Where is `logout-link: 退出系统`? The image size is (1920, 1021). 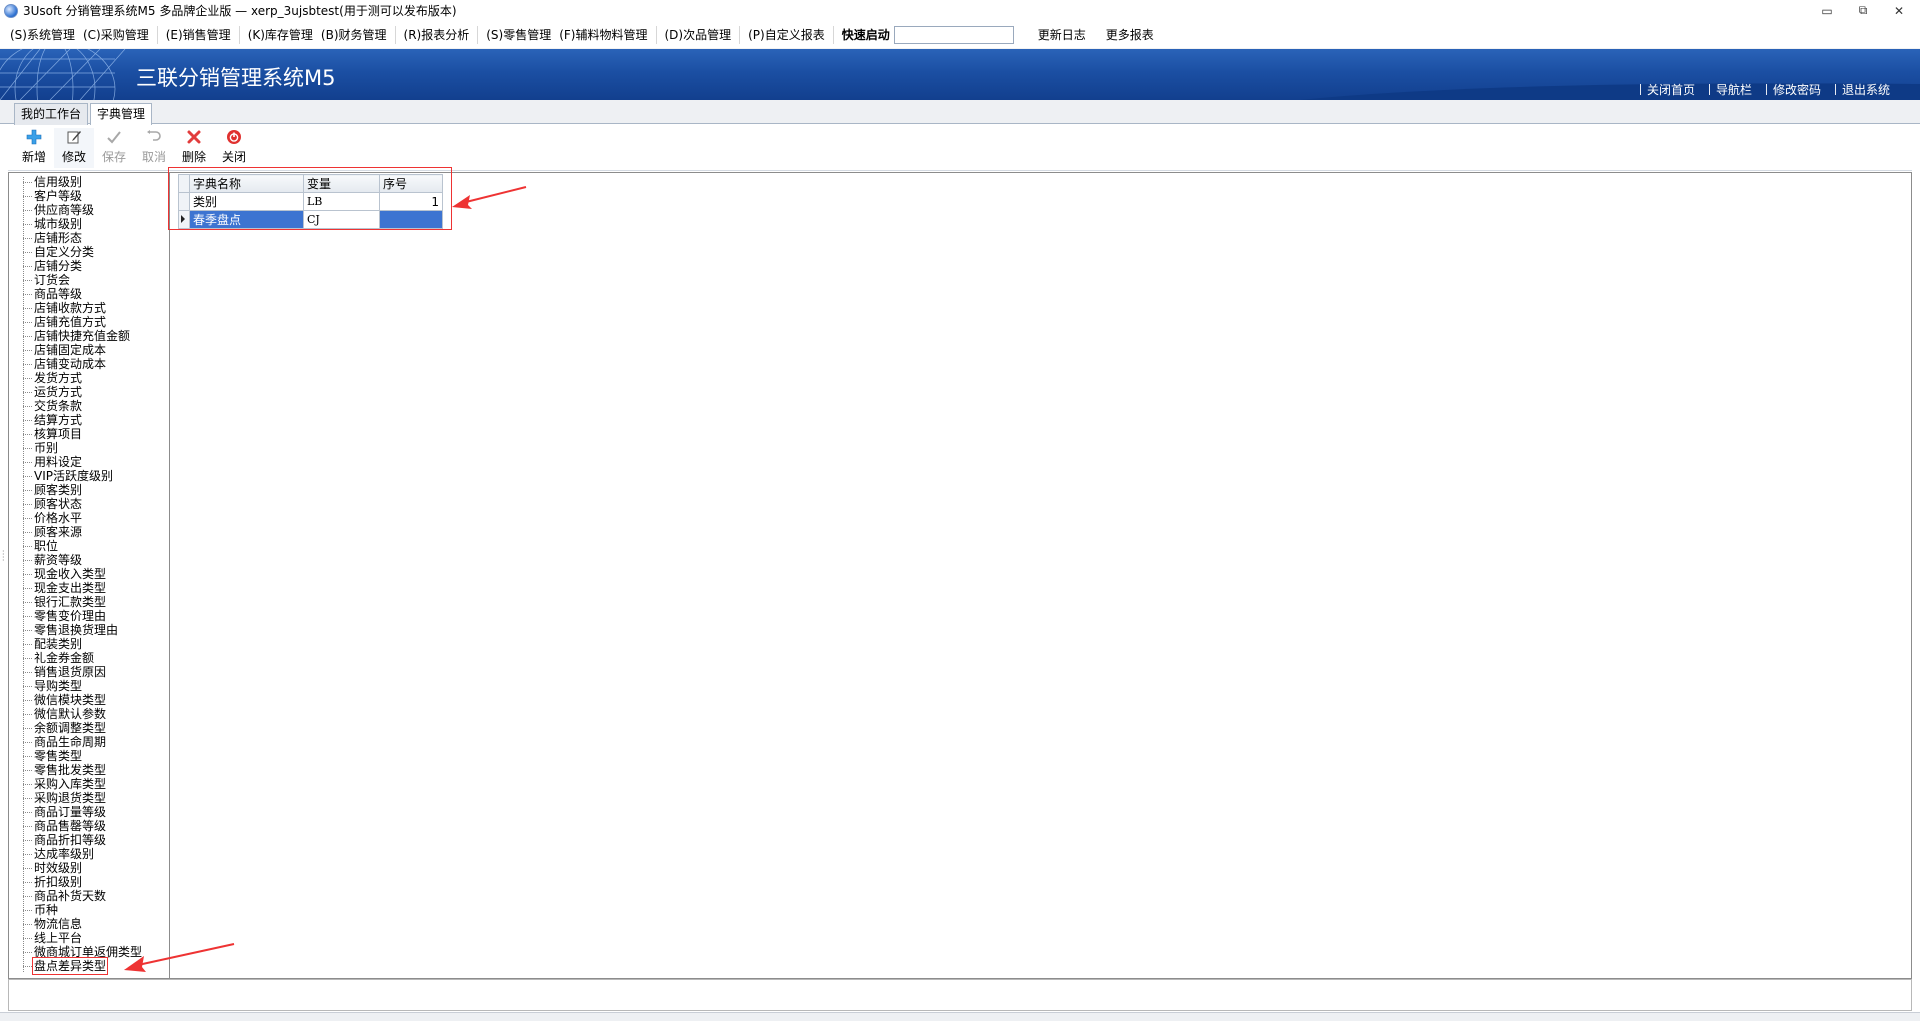
logout-link: 退出系统 is located at coordinates (1869, 89).